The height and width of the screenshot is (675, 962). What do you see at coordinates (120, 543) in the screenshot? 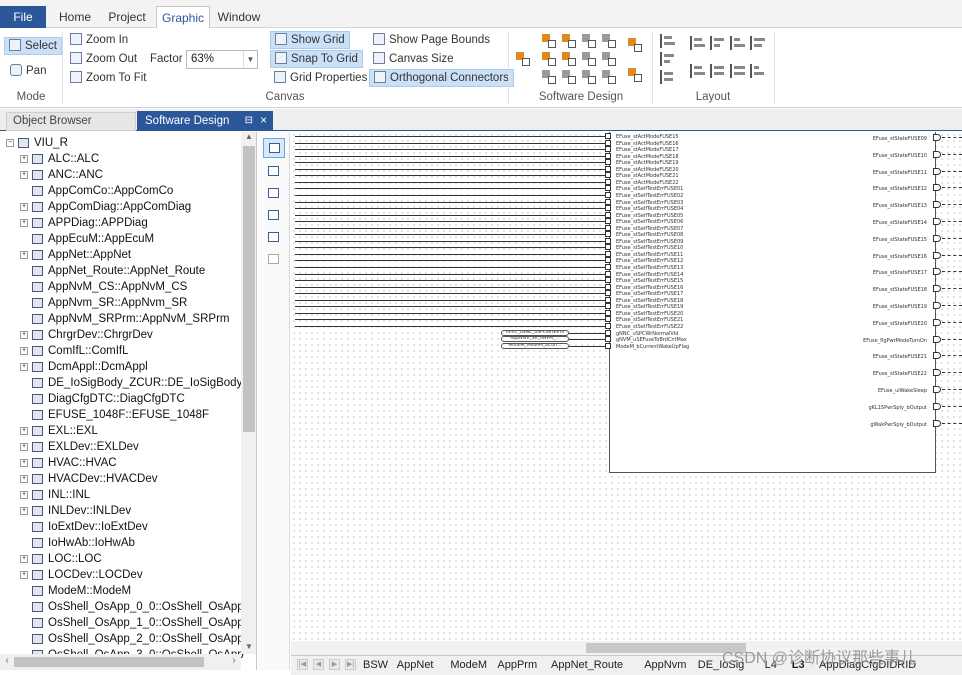
I see `tree-item: IoHwAb::IoHwAb` at bounding box center [120, 543].